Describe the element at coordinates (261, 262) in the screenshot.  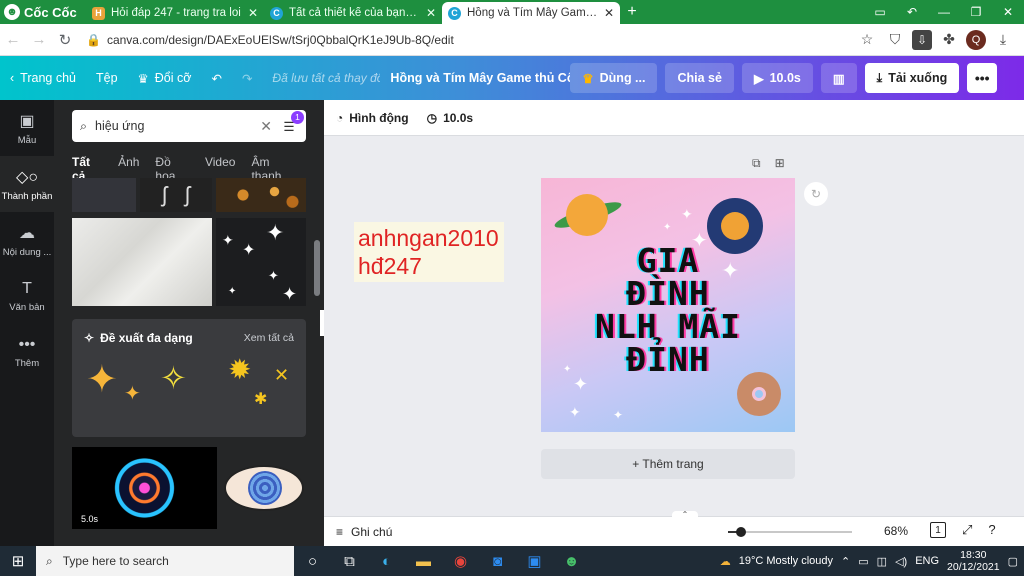
I see `sparkles-thumbnail: ✦ ✦ ✦ ✦ ✦ ✦` at that location.